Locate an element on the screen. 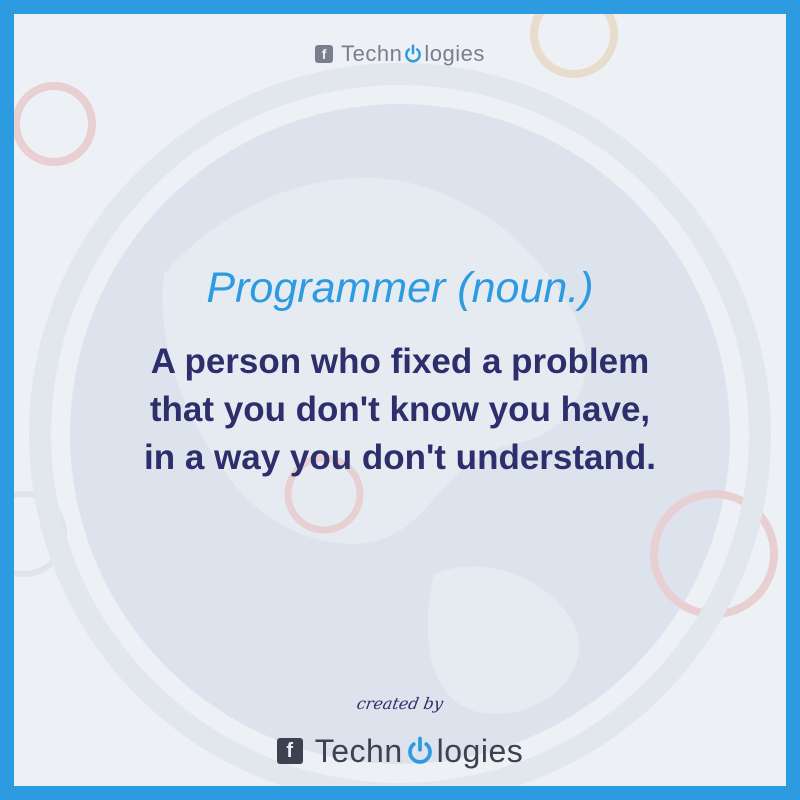 The width and height of the screenshot is (800, 800). brand-logo-bottom: f Techn logies is located at coordinates (400, 751).